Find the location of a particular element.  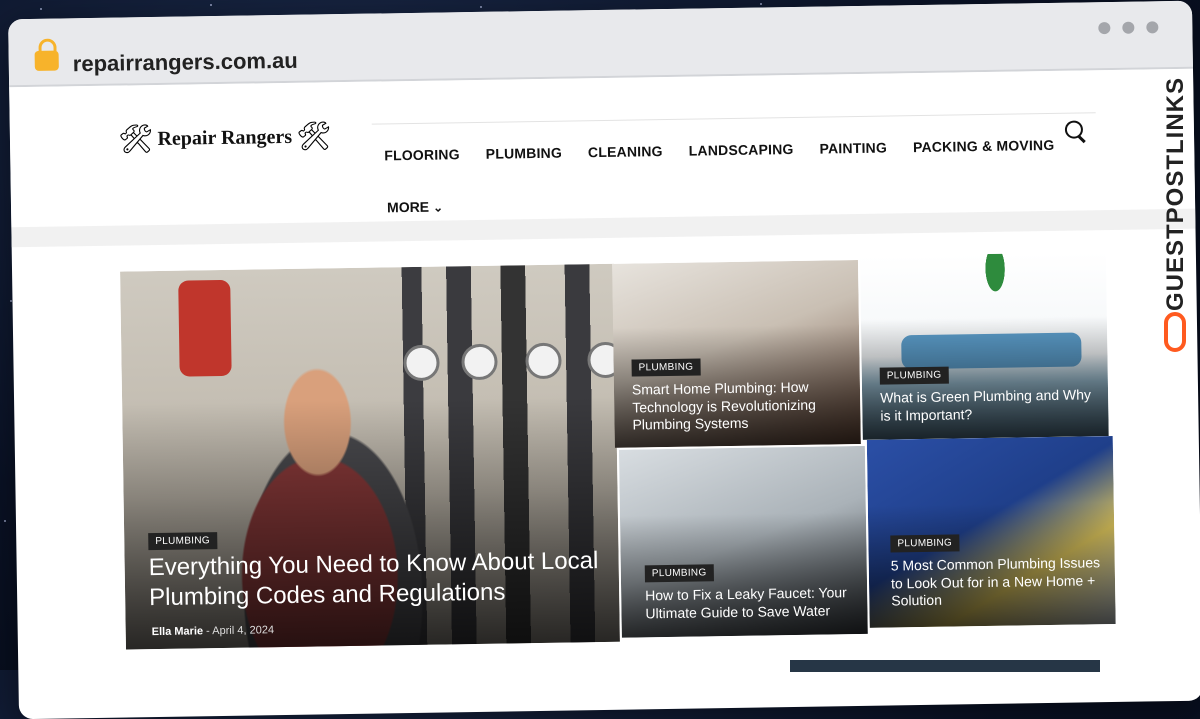

window-controls is located at coordinates (1128, 28).